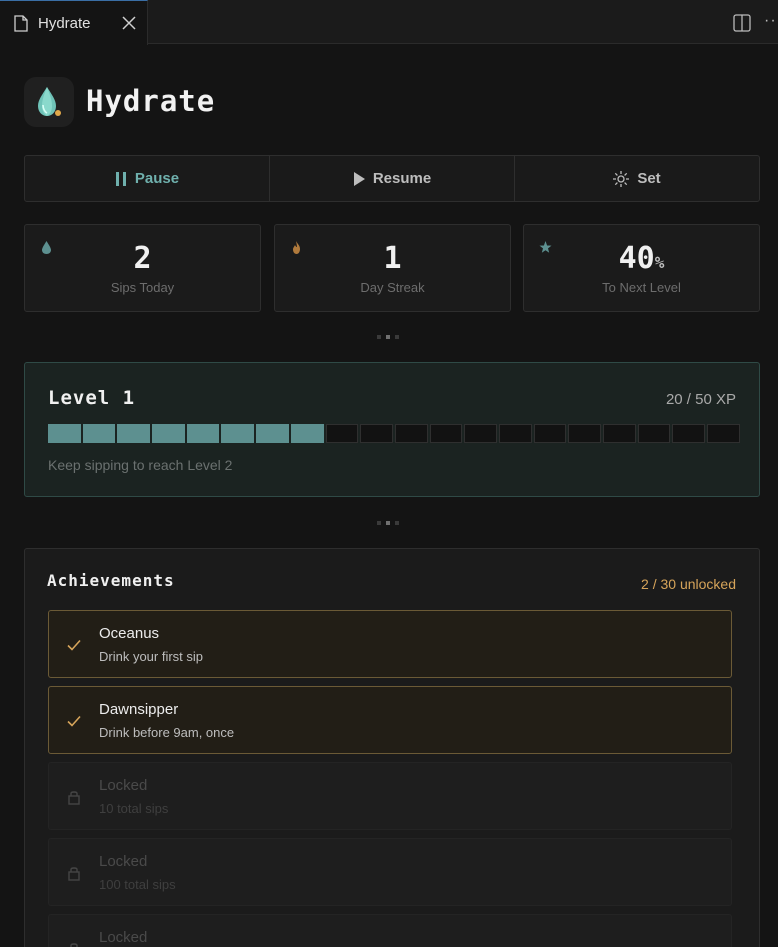 The height and width of the screenshot is (947, 778). What do you see at coordinates (137, 884) in the screenshot?
I see `achievement-desc: 100 total sips` at bounding box center [137, 884].